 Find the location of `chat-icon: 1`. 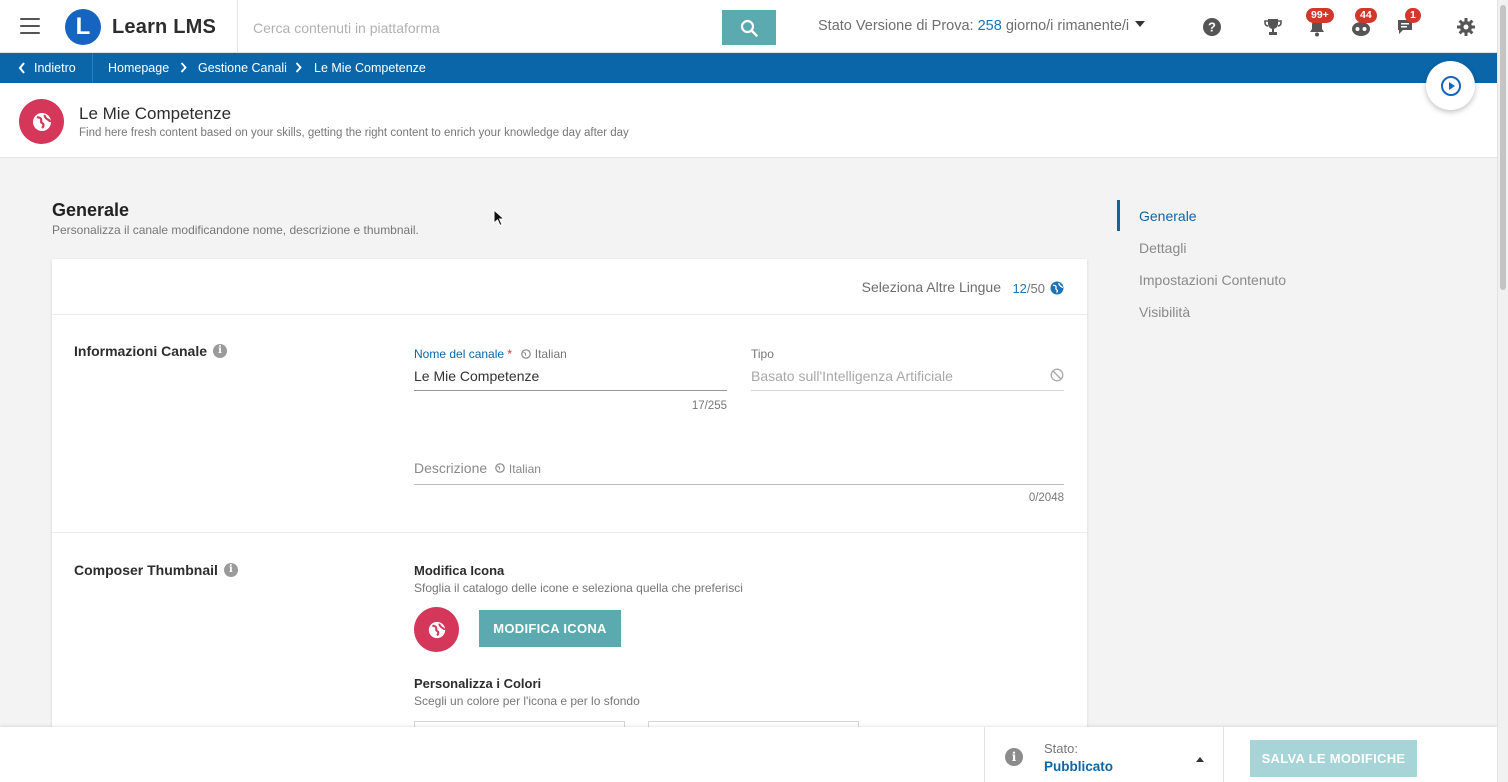

chat-icon: 1 is located at coordinates (1408, 23).